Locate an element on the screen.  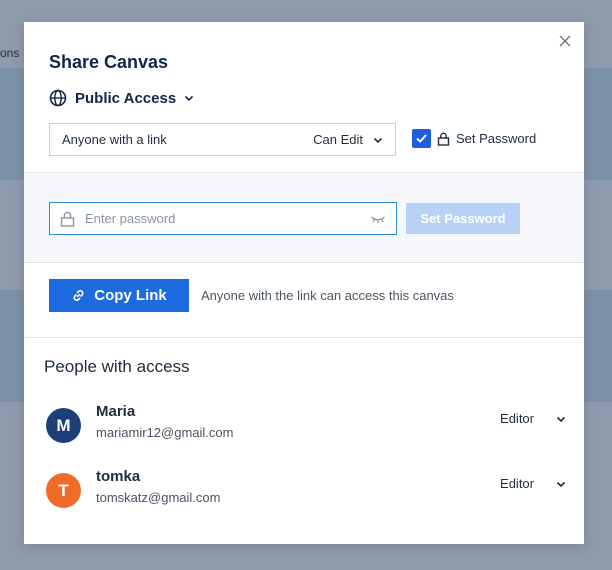
link-icon is located at coordinates (78, 295).